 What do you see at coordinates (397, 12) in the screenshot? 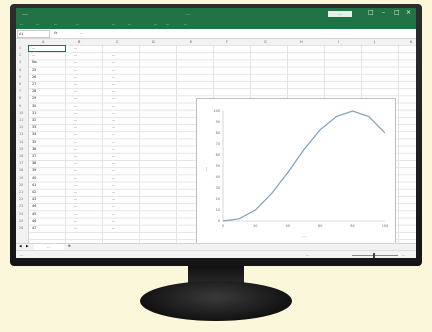
I see `maximize-icon: □` at bounding box center [397, 12].